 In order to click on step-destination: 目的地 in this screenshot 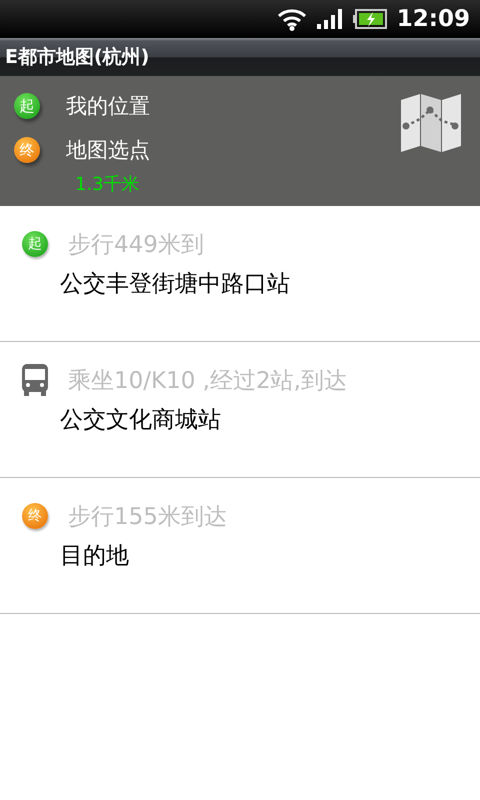, I will do `click(95, 556)`.